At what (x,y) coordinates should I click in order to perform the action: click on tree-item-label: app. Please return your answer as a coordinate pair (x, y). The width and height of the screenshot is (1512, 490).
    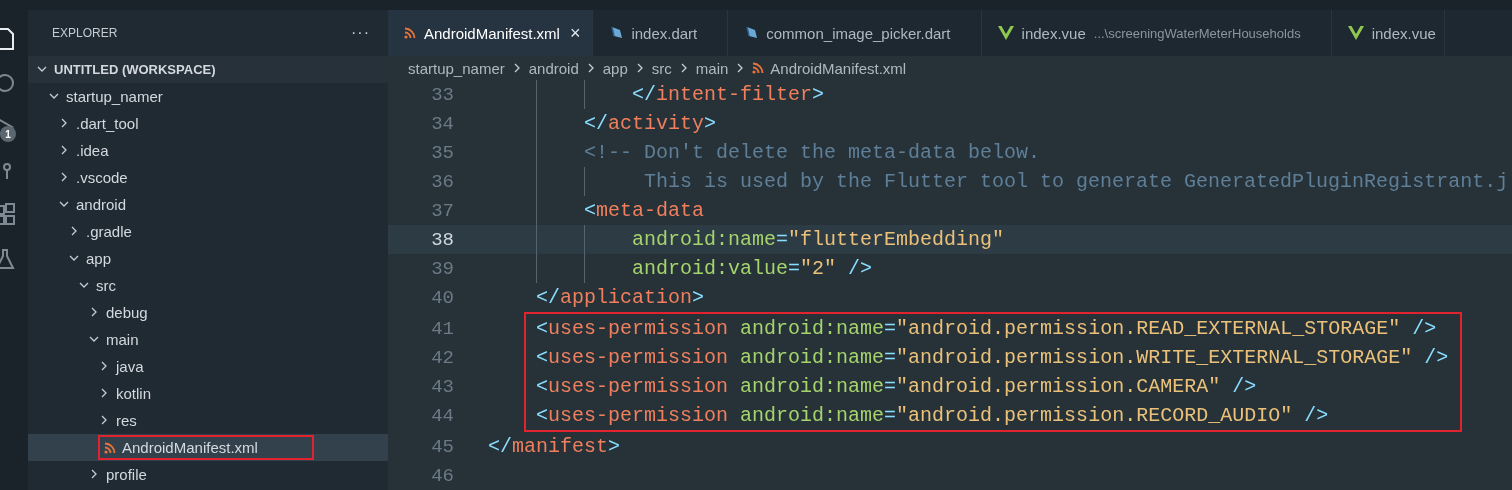
    Looking at the image, I should click on (99, 258).